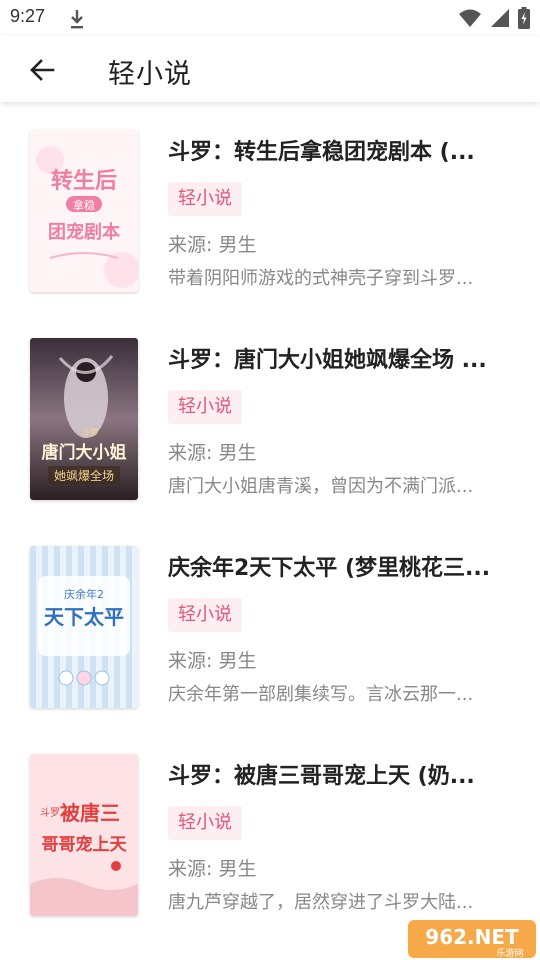  Describe the element at coordinates (85, 844) in the screenshot. I see `svg-text: 哥哥宠上天` at that location.